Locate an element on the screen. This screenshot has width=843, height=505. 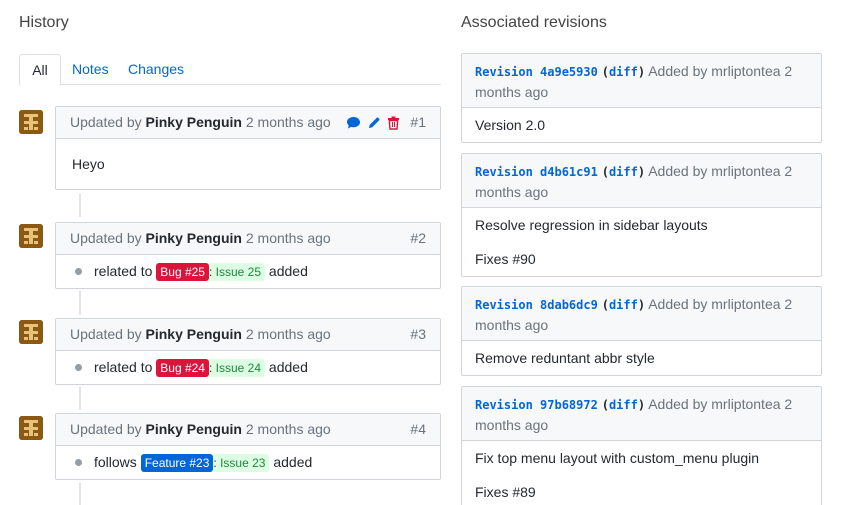
revision-link: Revision 8dab6dc9 is located at coordinates (536, 305).